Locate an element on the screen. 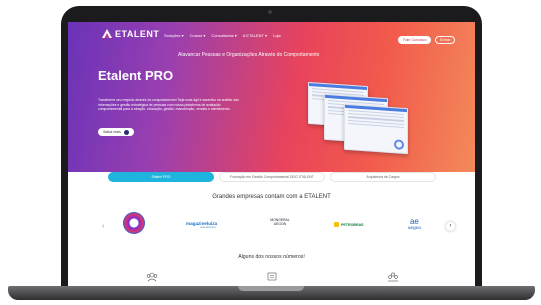 The image size is (541, 305). petrobras-icon is located at coordinates (336, 224).